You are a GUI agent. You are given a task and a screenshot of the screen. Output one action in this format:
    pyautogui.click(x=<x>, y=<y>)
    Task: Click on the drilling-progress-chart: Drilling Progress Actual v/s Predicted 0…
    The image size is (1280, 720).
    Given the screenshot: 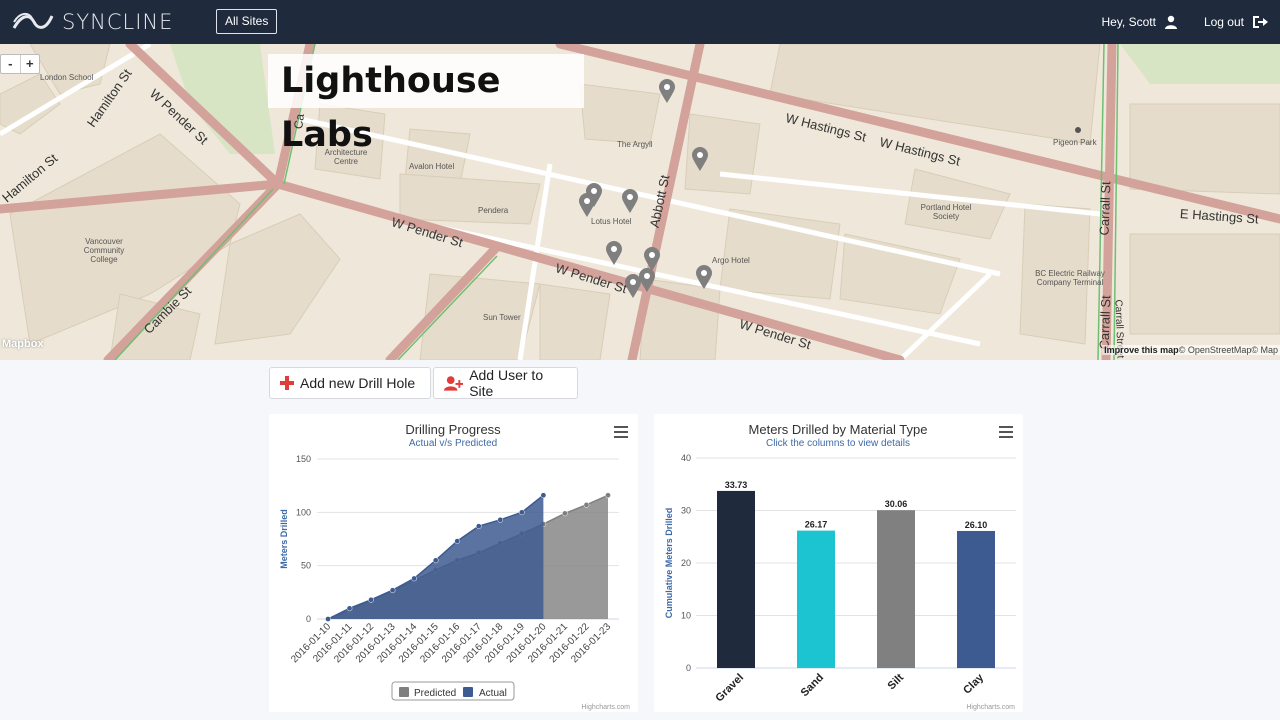 What is the action you would take?
    pyautogui.click(x=453, y=563)
    